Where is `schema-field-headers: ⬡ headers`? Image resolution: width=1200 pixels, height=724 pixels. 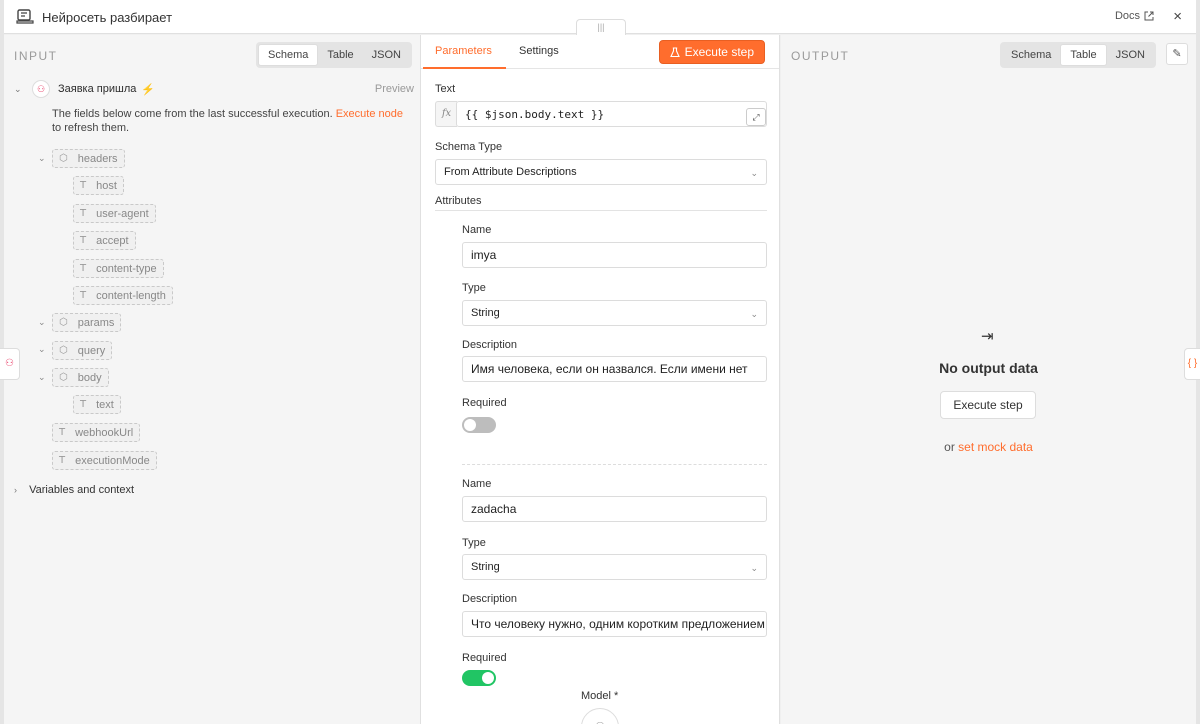 schema-field-headers: ⬡ headers is located at coordinates (88, 158).